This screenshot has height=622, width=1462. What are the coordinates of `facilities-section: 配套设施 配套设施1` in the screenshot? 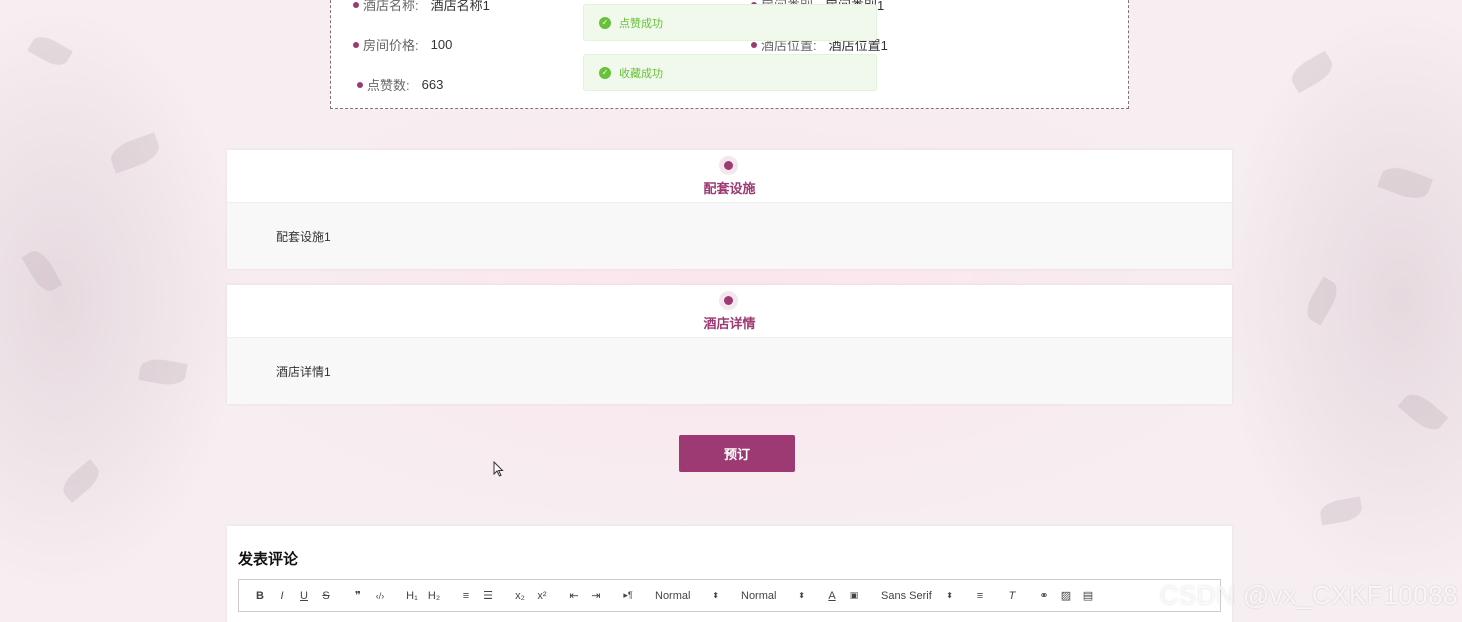 It's located at (729, 209).